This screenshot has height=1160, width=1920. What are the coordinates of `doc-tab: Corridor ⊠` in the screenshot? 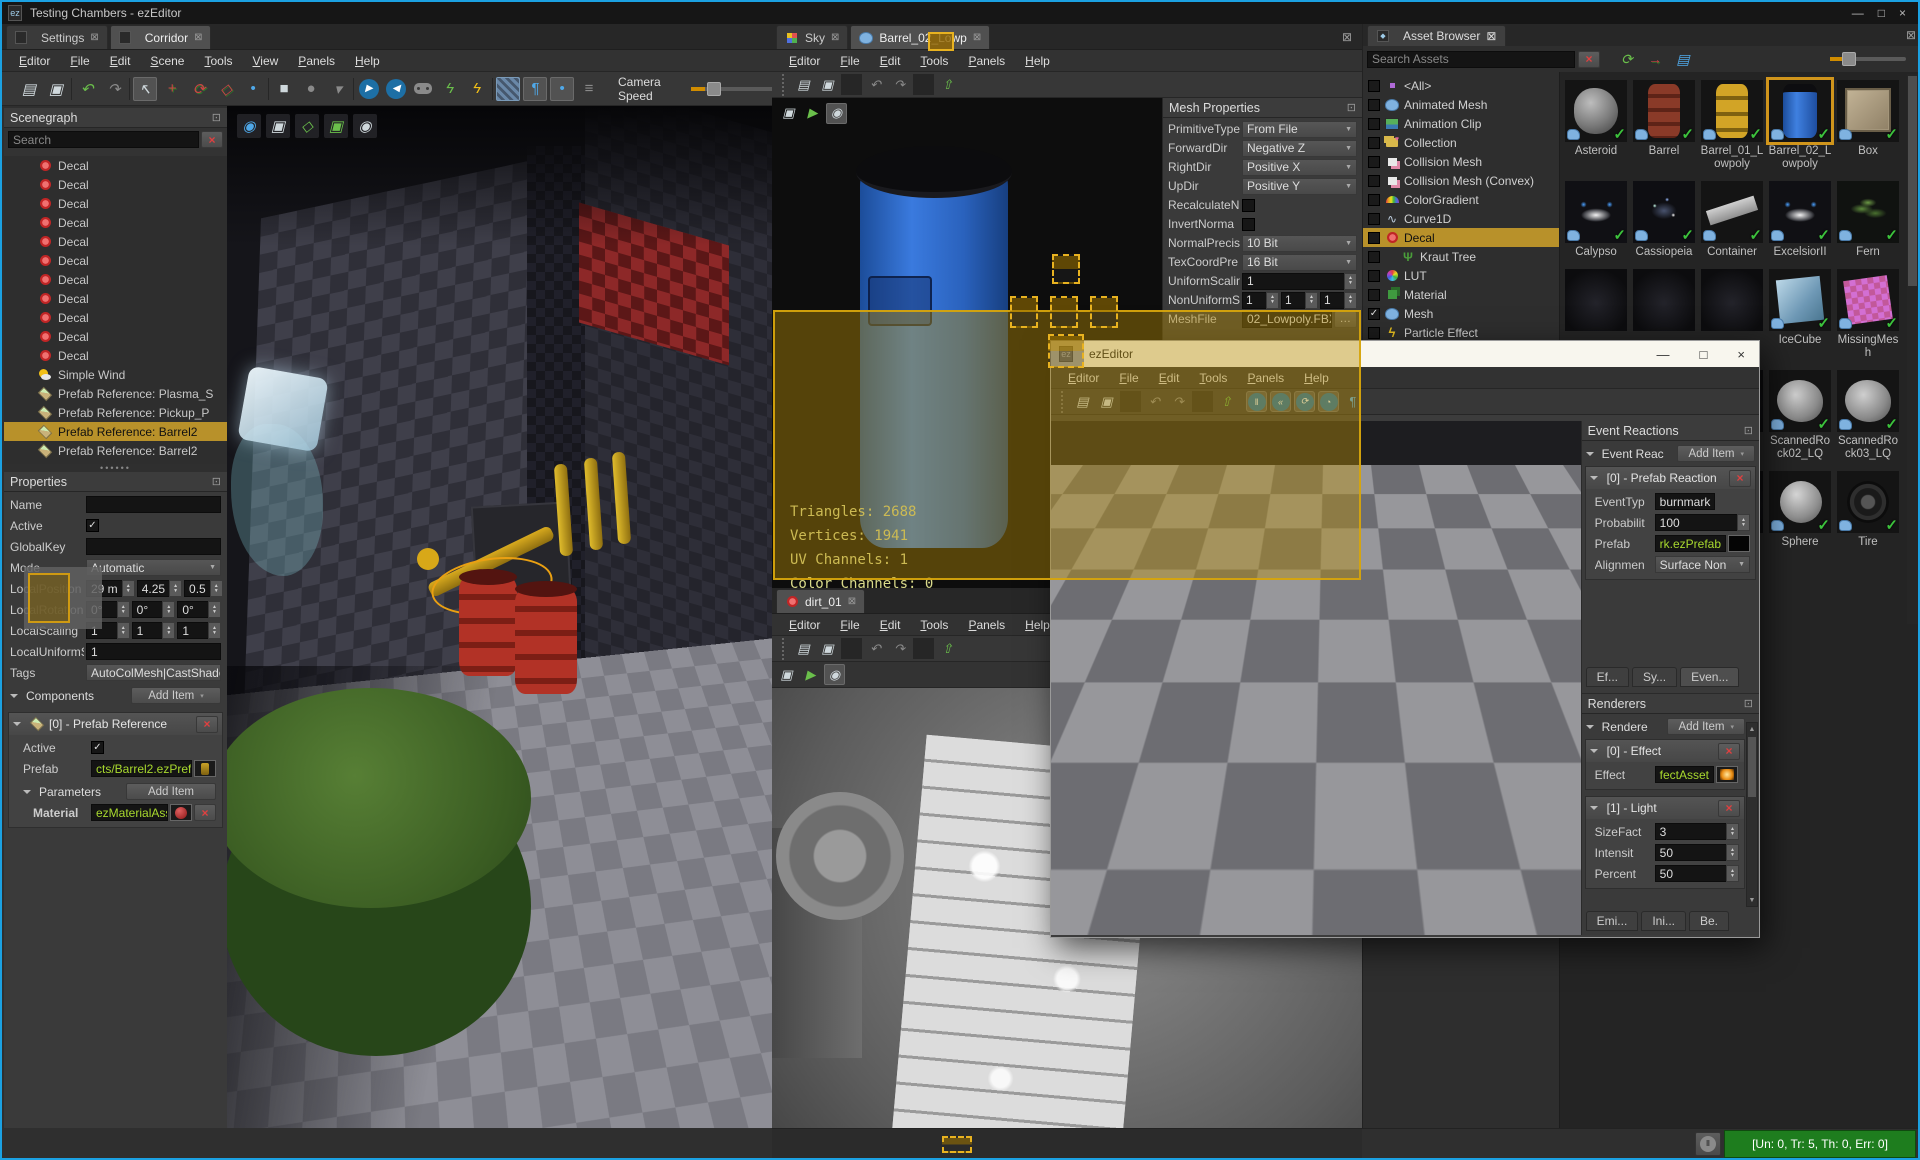 It's located at (160, 37).